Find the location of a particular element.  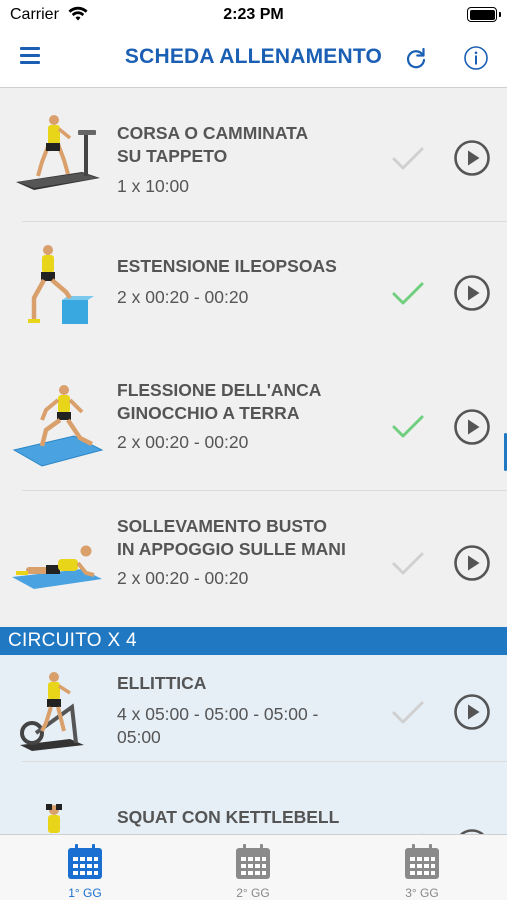

exercise-row: ESTENSIONE ILEOPSOAS 2 x 00:20 - 00:20 is located at coordinates (253, 289).